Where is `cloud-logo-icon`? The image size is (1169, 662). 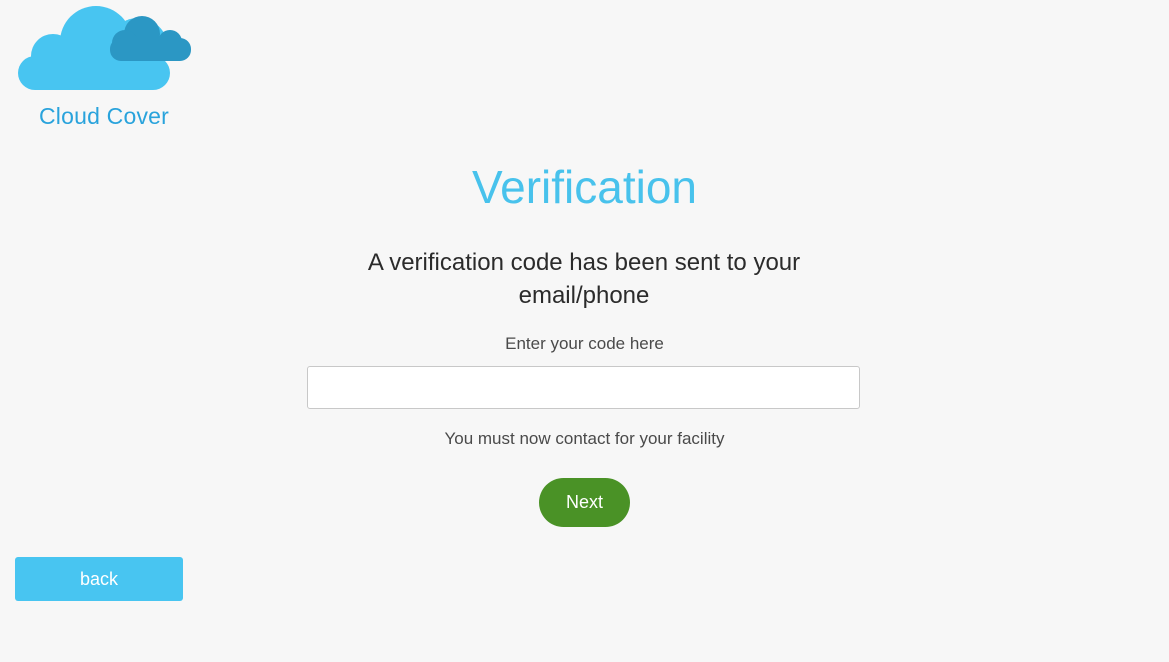 cloud-logo-icon is located at coordinates (104, 48).